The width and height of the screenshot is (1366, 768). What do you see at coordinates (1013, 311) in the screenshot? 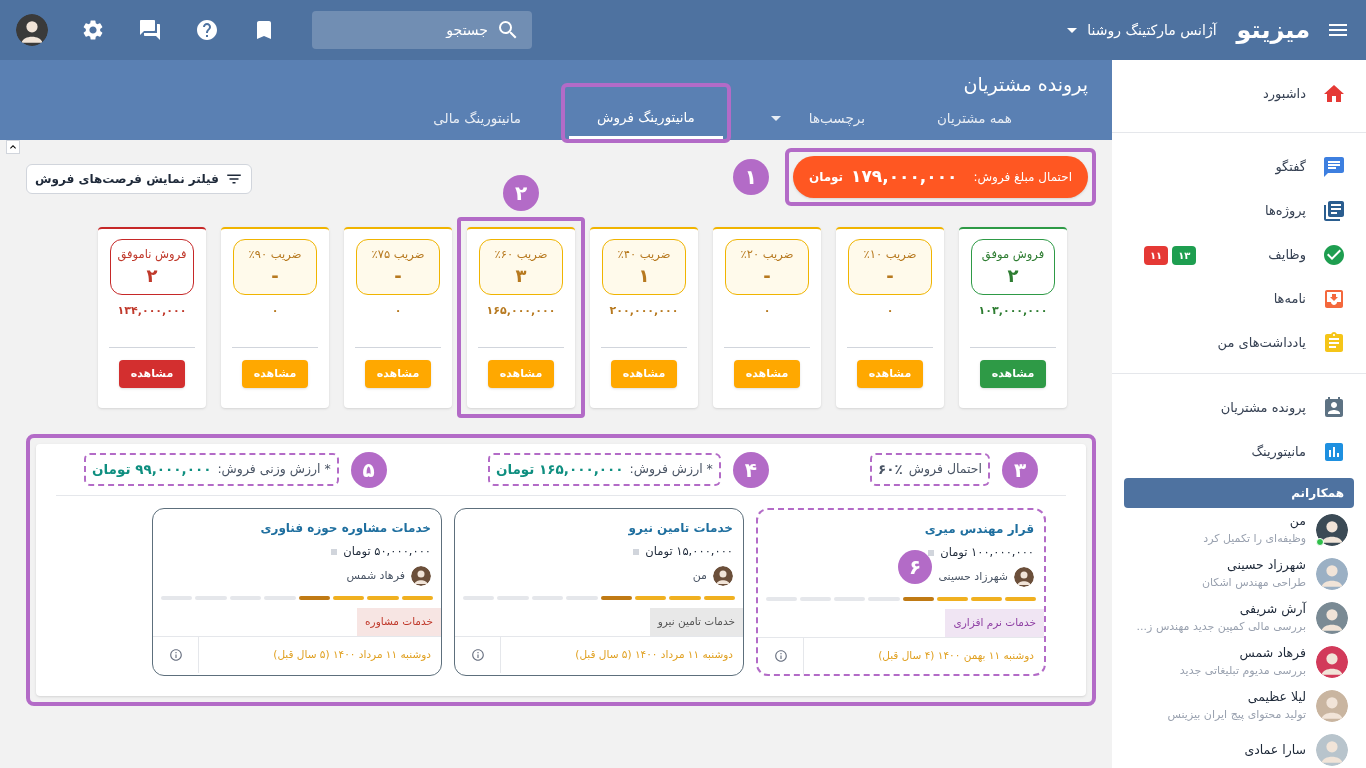
I see `stage-amount: ۱۰۳,۰۰۰,۰۰۰` at bounding box center [1013, 311].